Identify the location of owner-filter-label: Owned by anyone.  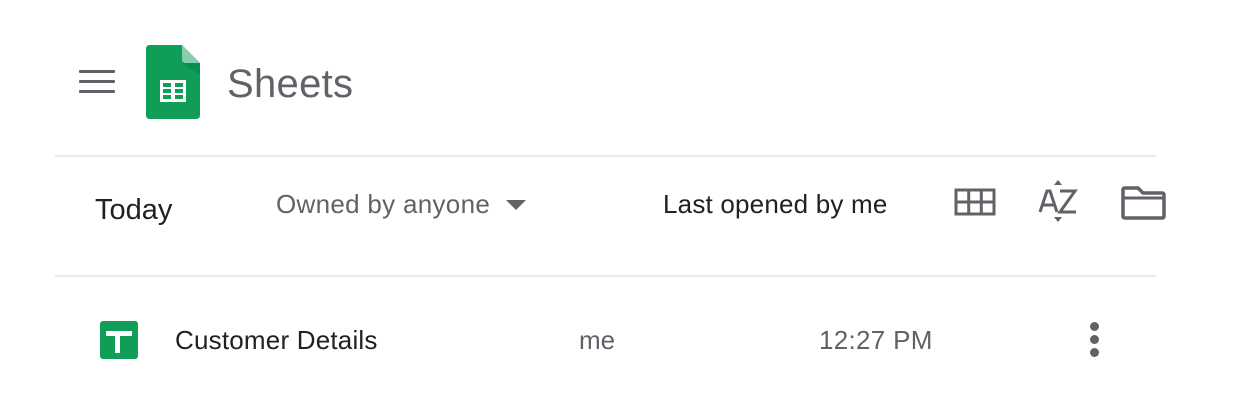
(383, 203).